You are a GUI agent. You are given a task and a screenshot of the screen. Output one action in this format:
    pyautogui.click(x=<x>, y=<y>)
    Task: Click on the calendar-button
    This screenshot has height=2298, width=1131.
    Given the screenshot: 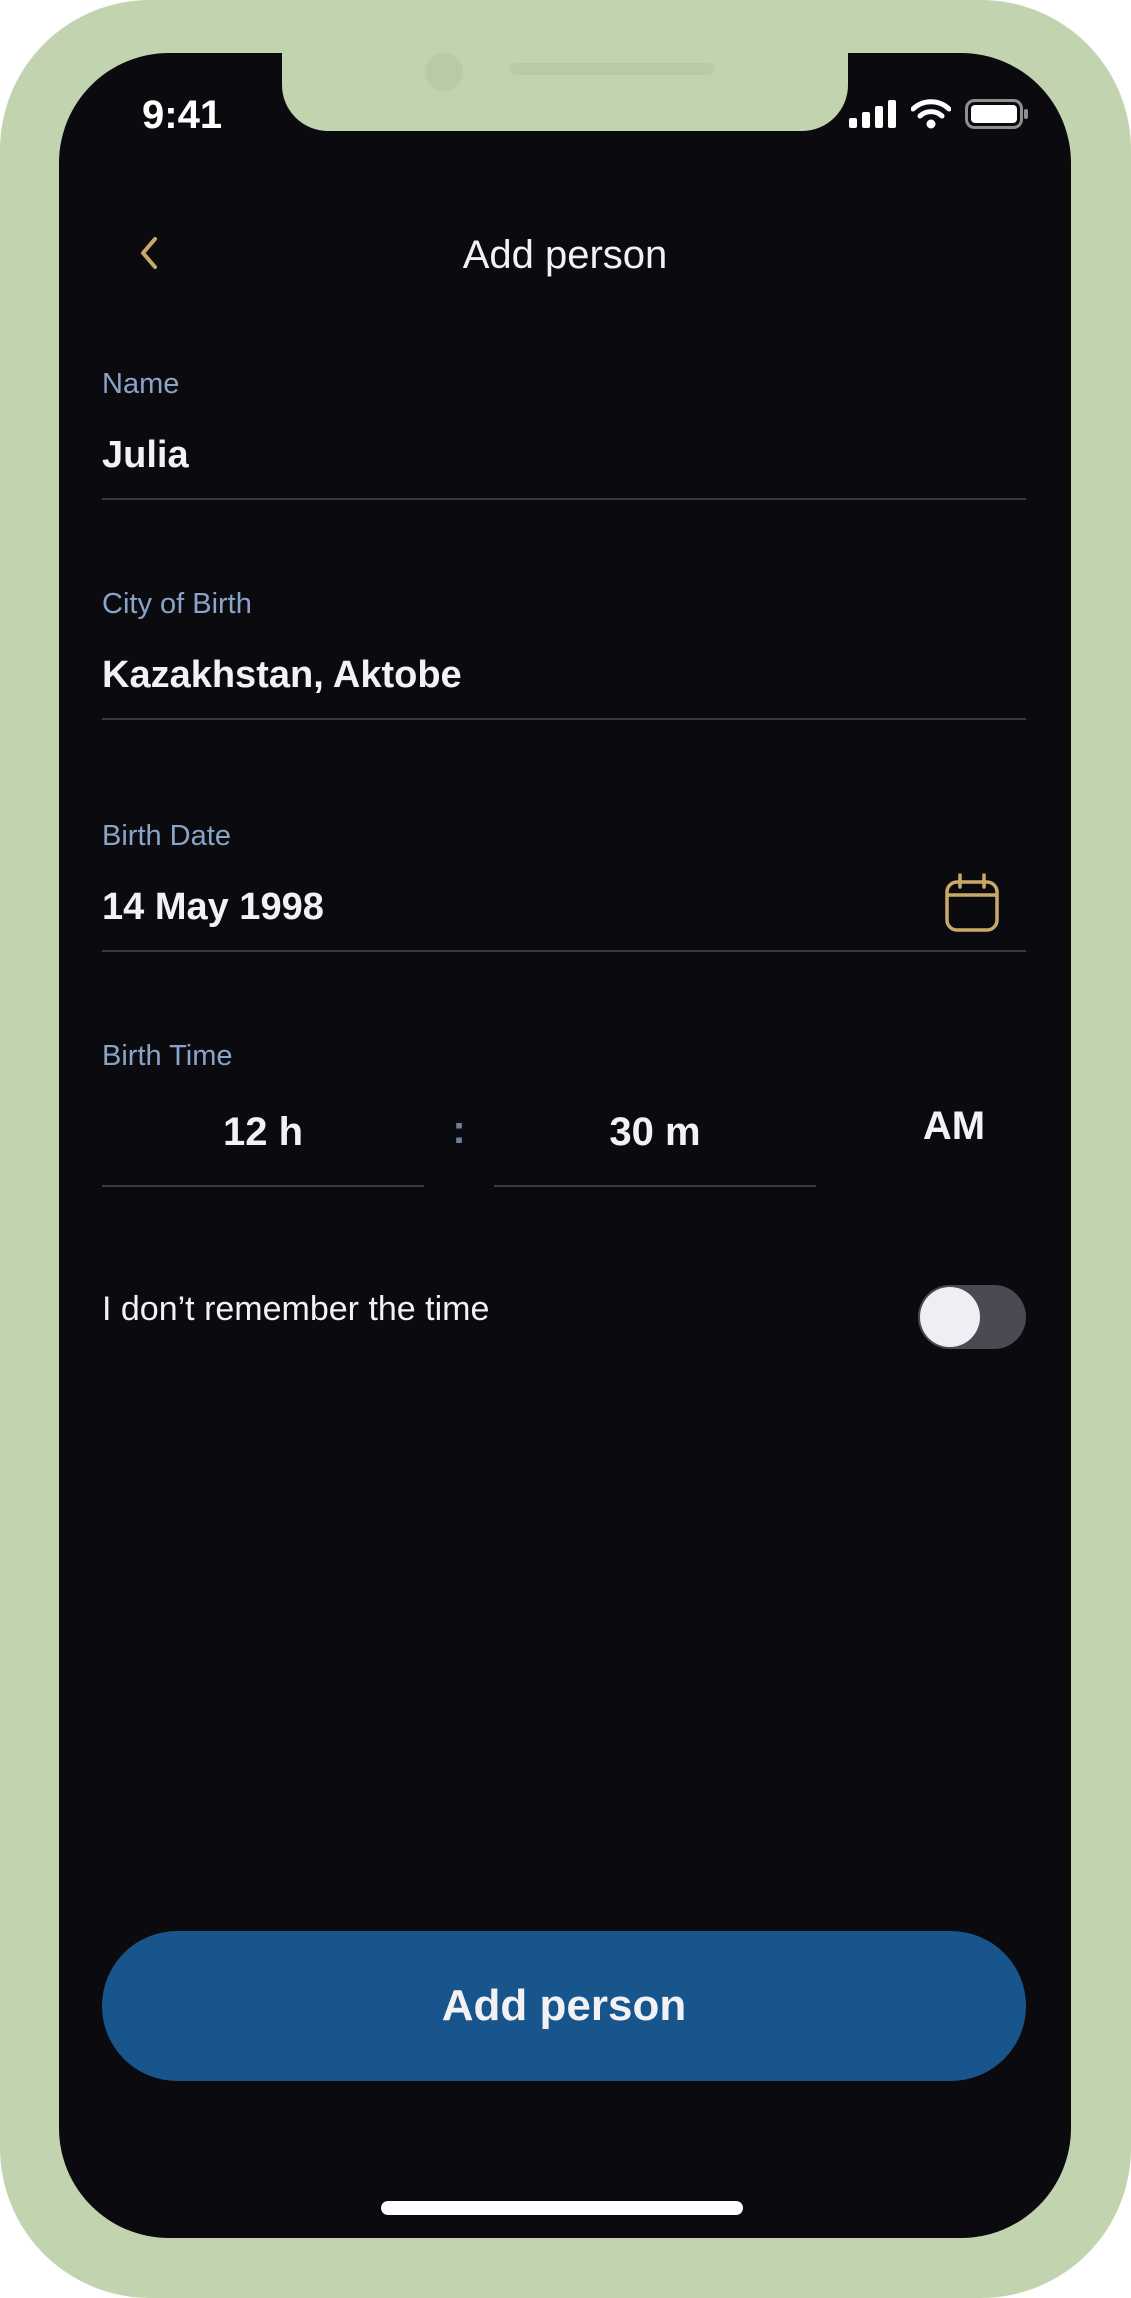 What is the action you would take?
    pyautogui.click(x=972, y=903)
    